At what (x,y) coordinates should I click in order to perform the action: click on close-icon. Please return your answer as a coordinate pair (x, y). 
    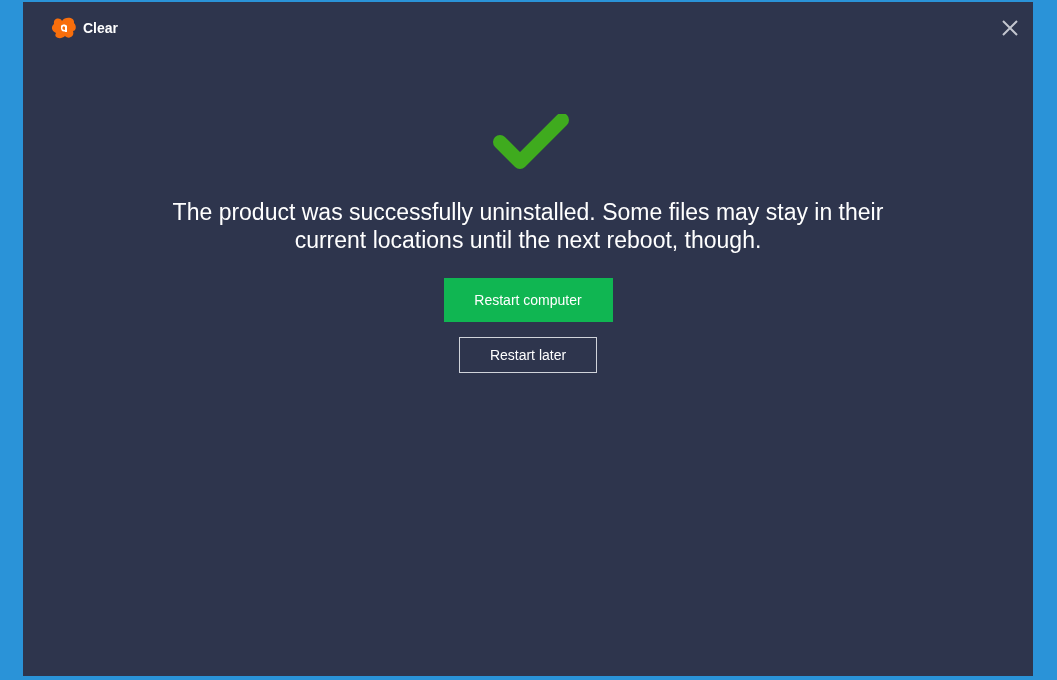
    Looking at the image, I should click on (1010, 28).